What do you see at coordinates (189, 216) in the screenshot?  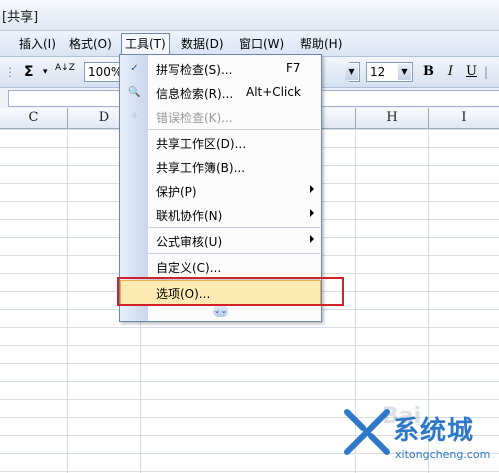 I see `menu-item-label: 联机协作(N)` at bounding box center [189, 216].